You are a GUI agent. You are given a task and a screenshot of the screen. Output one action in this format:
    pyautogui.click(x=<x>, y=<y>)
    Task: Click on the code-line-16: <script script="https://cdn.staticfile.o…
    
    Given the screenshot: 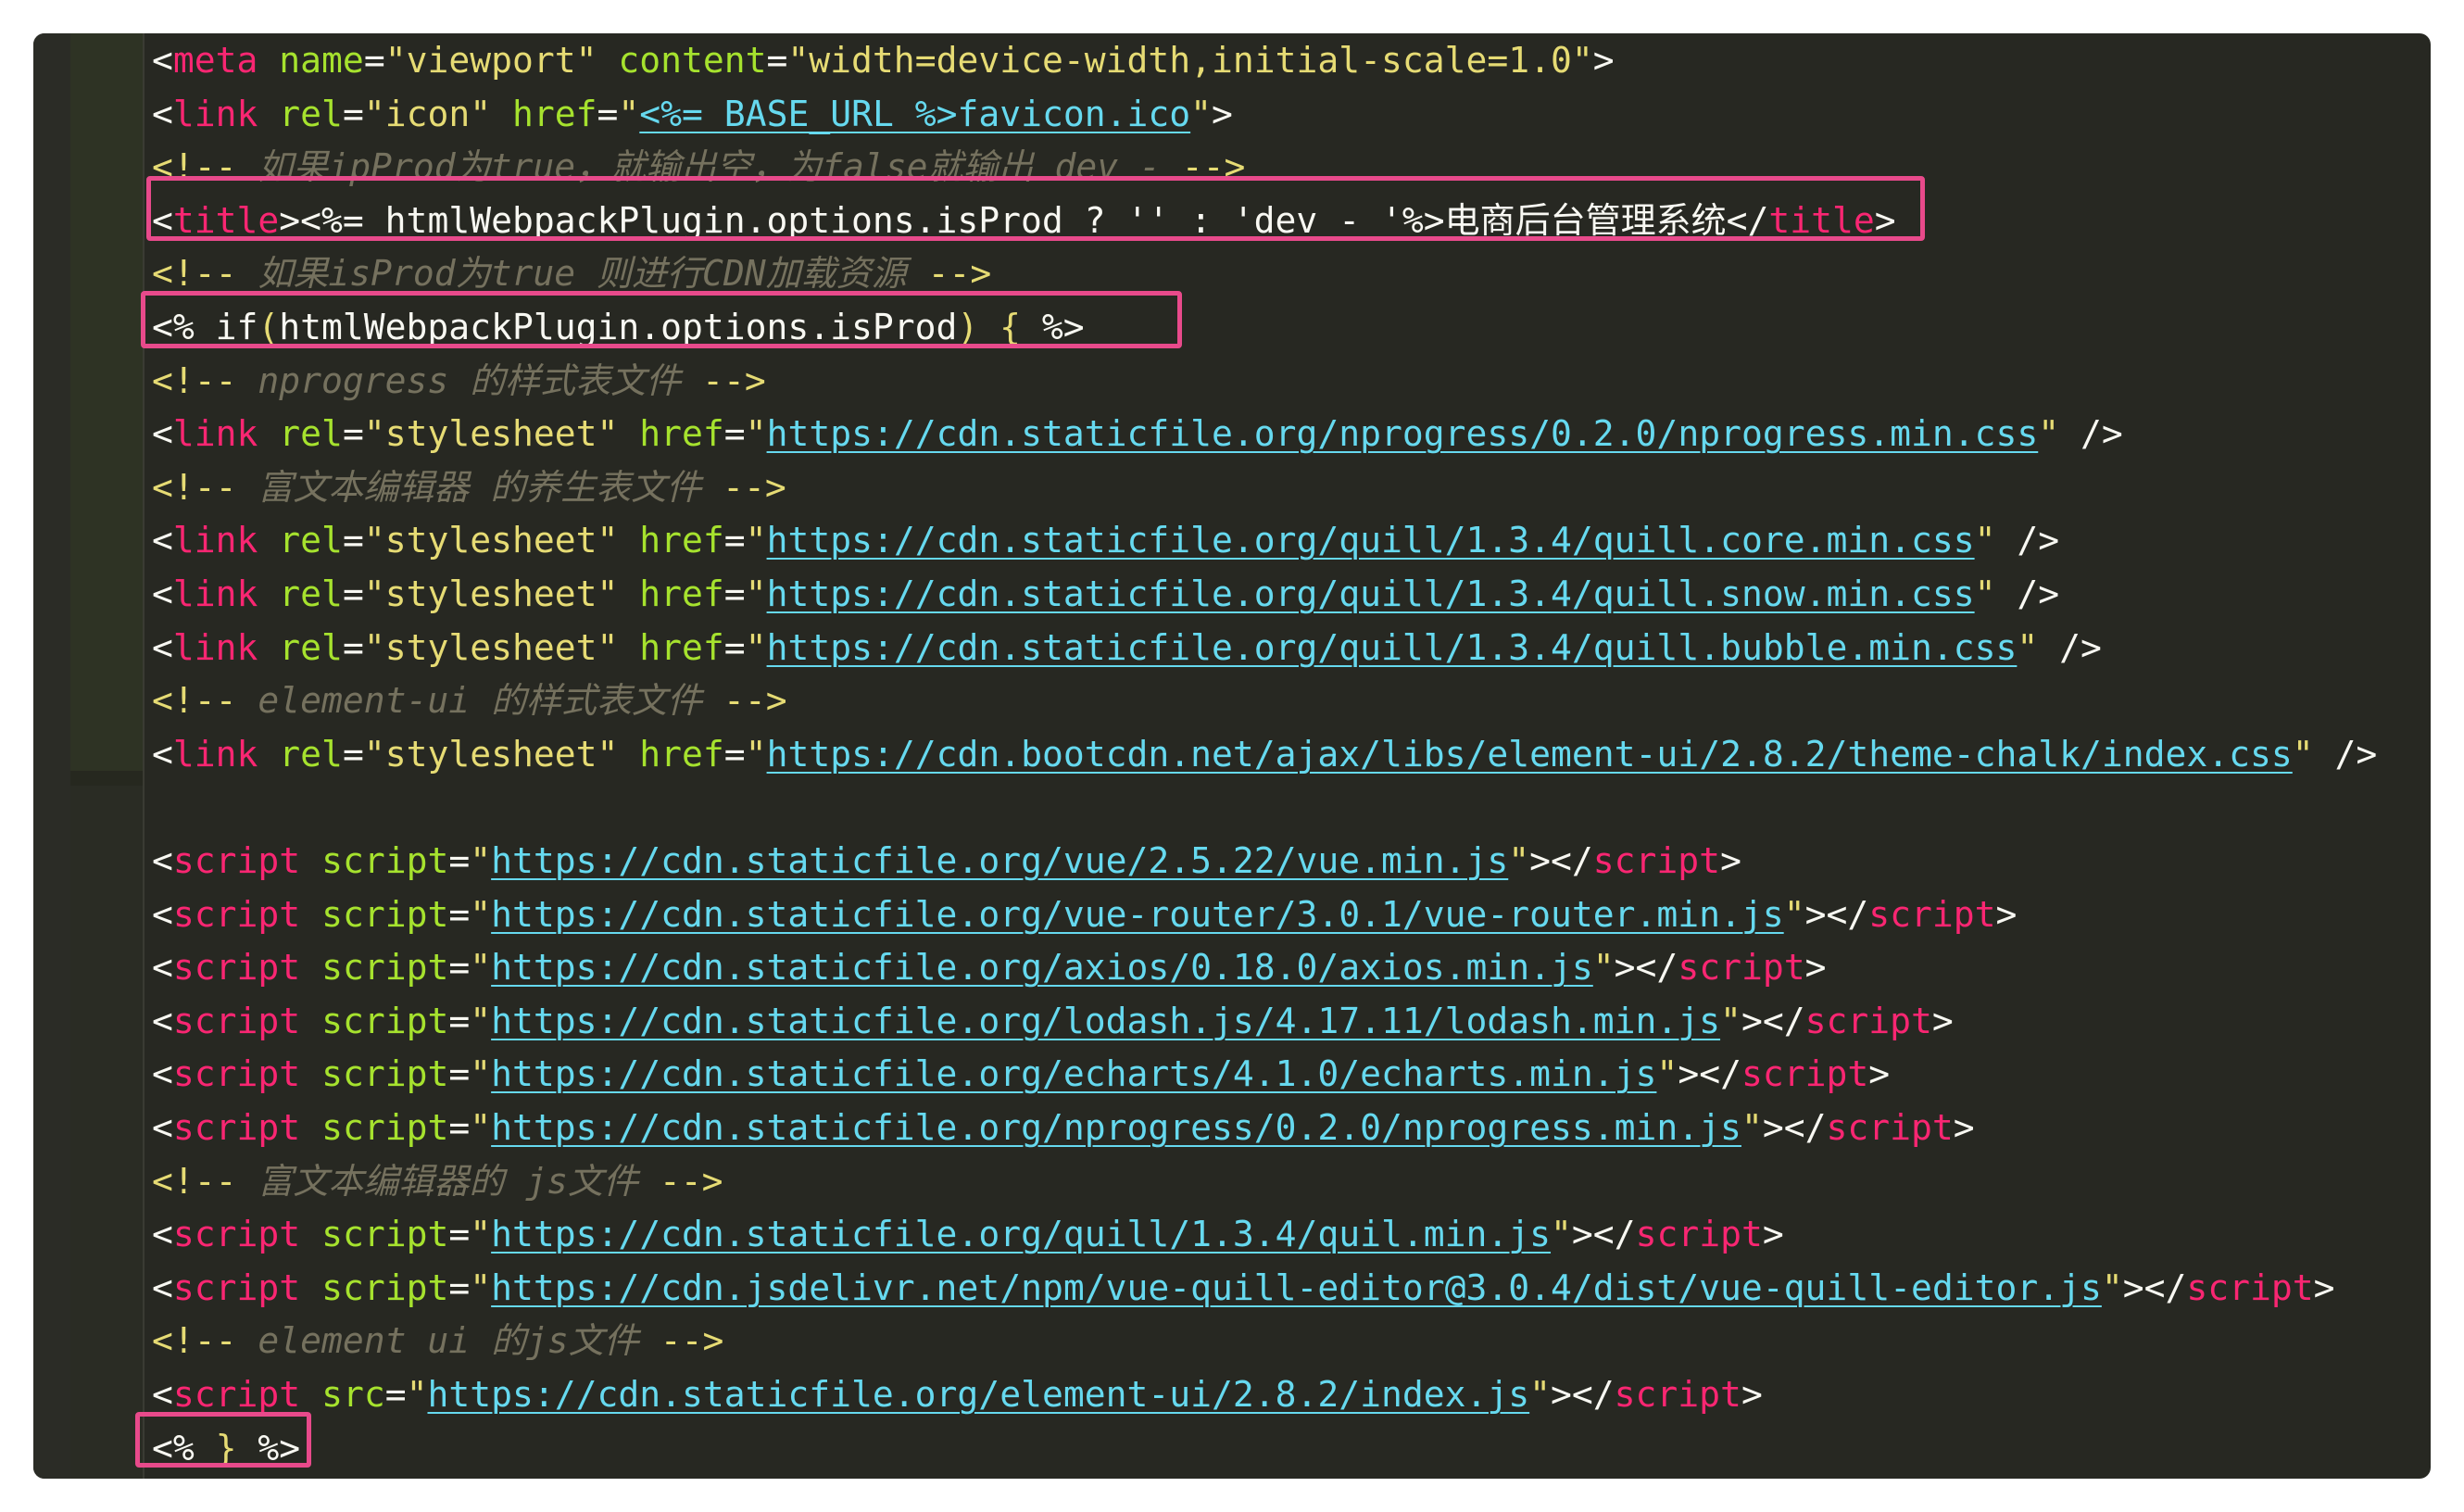 What is the action you would take?
    pyautogui.click(x=946, y=861)
    